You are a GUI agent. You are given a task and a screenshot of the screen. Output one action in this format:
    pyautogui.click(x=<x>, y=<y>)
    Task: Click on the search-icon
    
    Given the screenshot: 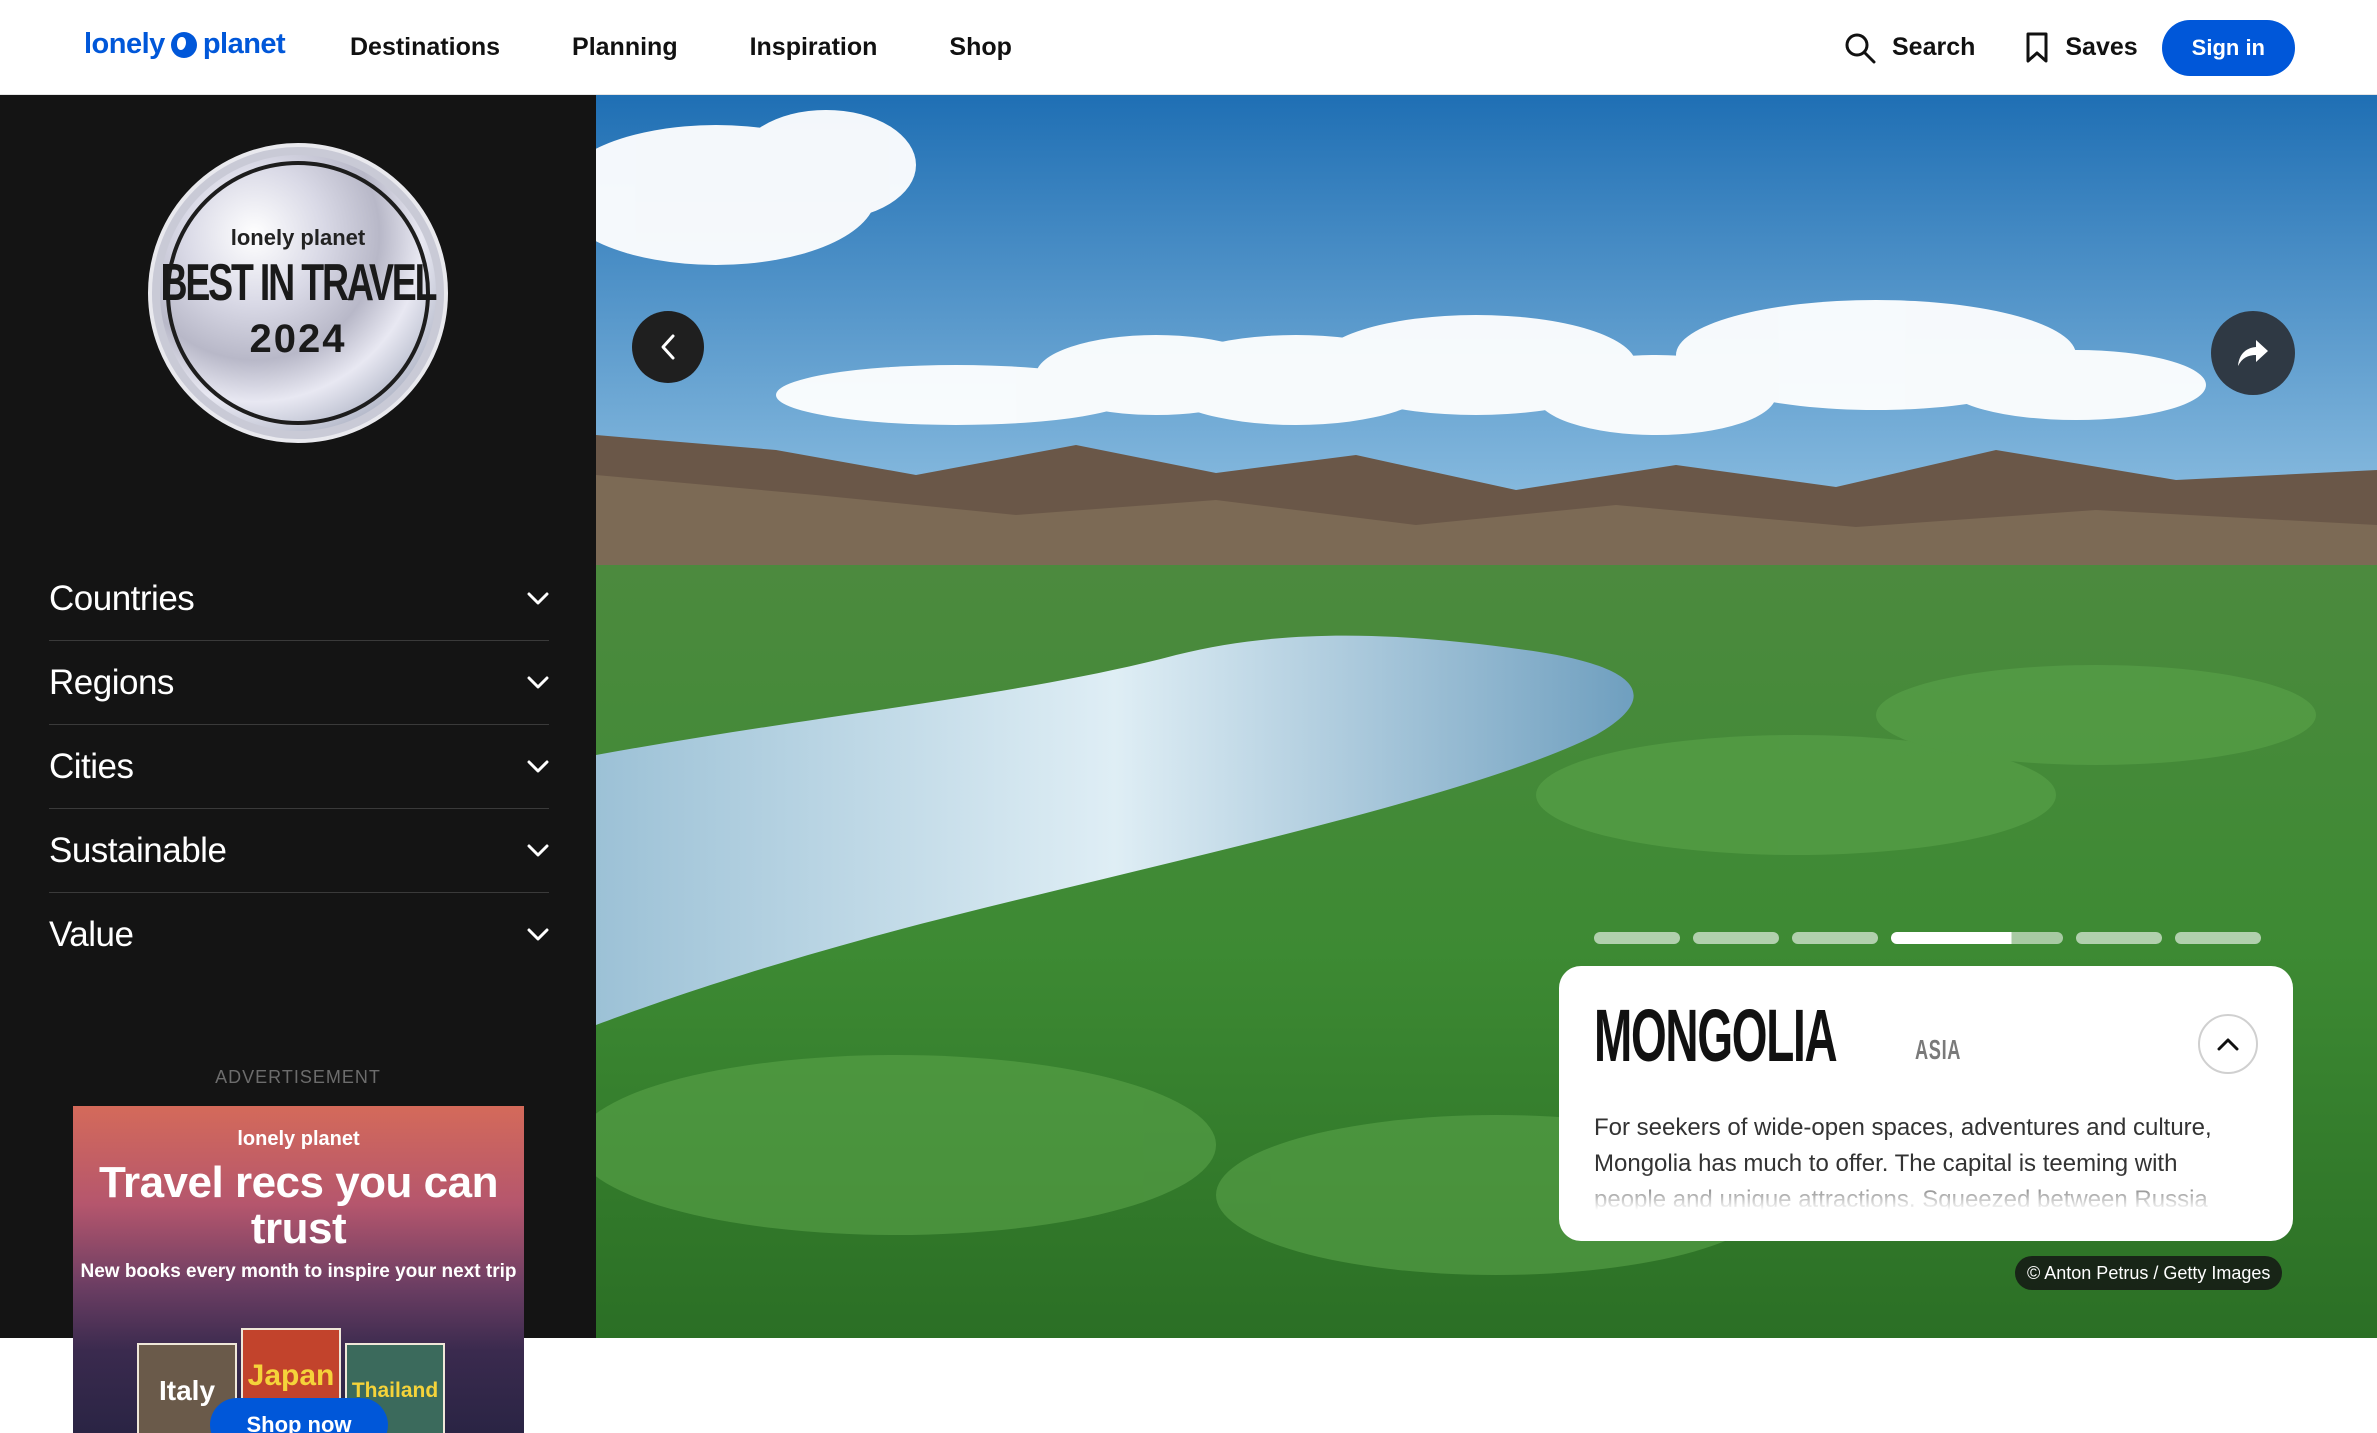 What is the action you would take?
    pyautogui.click(x=1860, y=48)
    